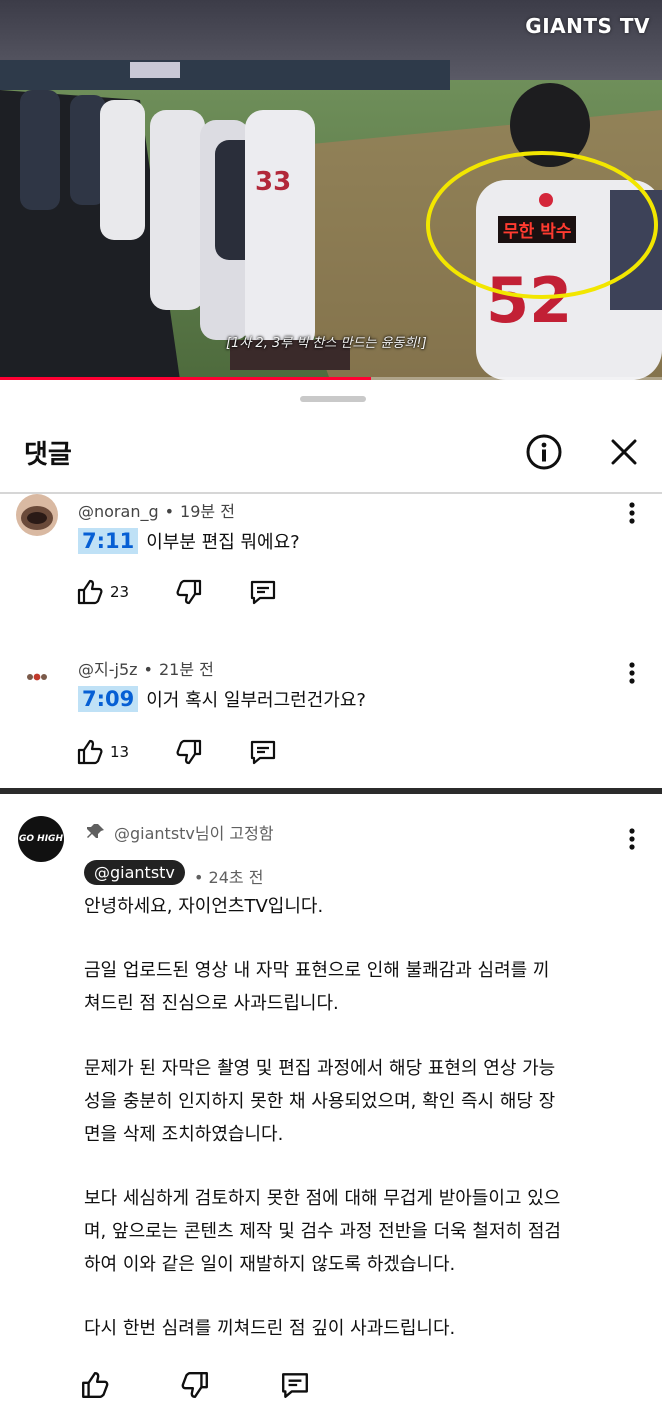  I want to click on comment-item: @noran_g • 19분 전 7:11 이부분 편집 뭐에요? 23, so click(331, 569).